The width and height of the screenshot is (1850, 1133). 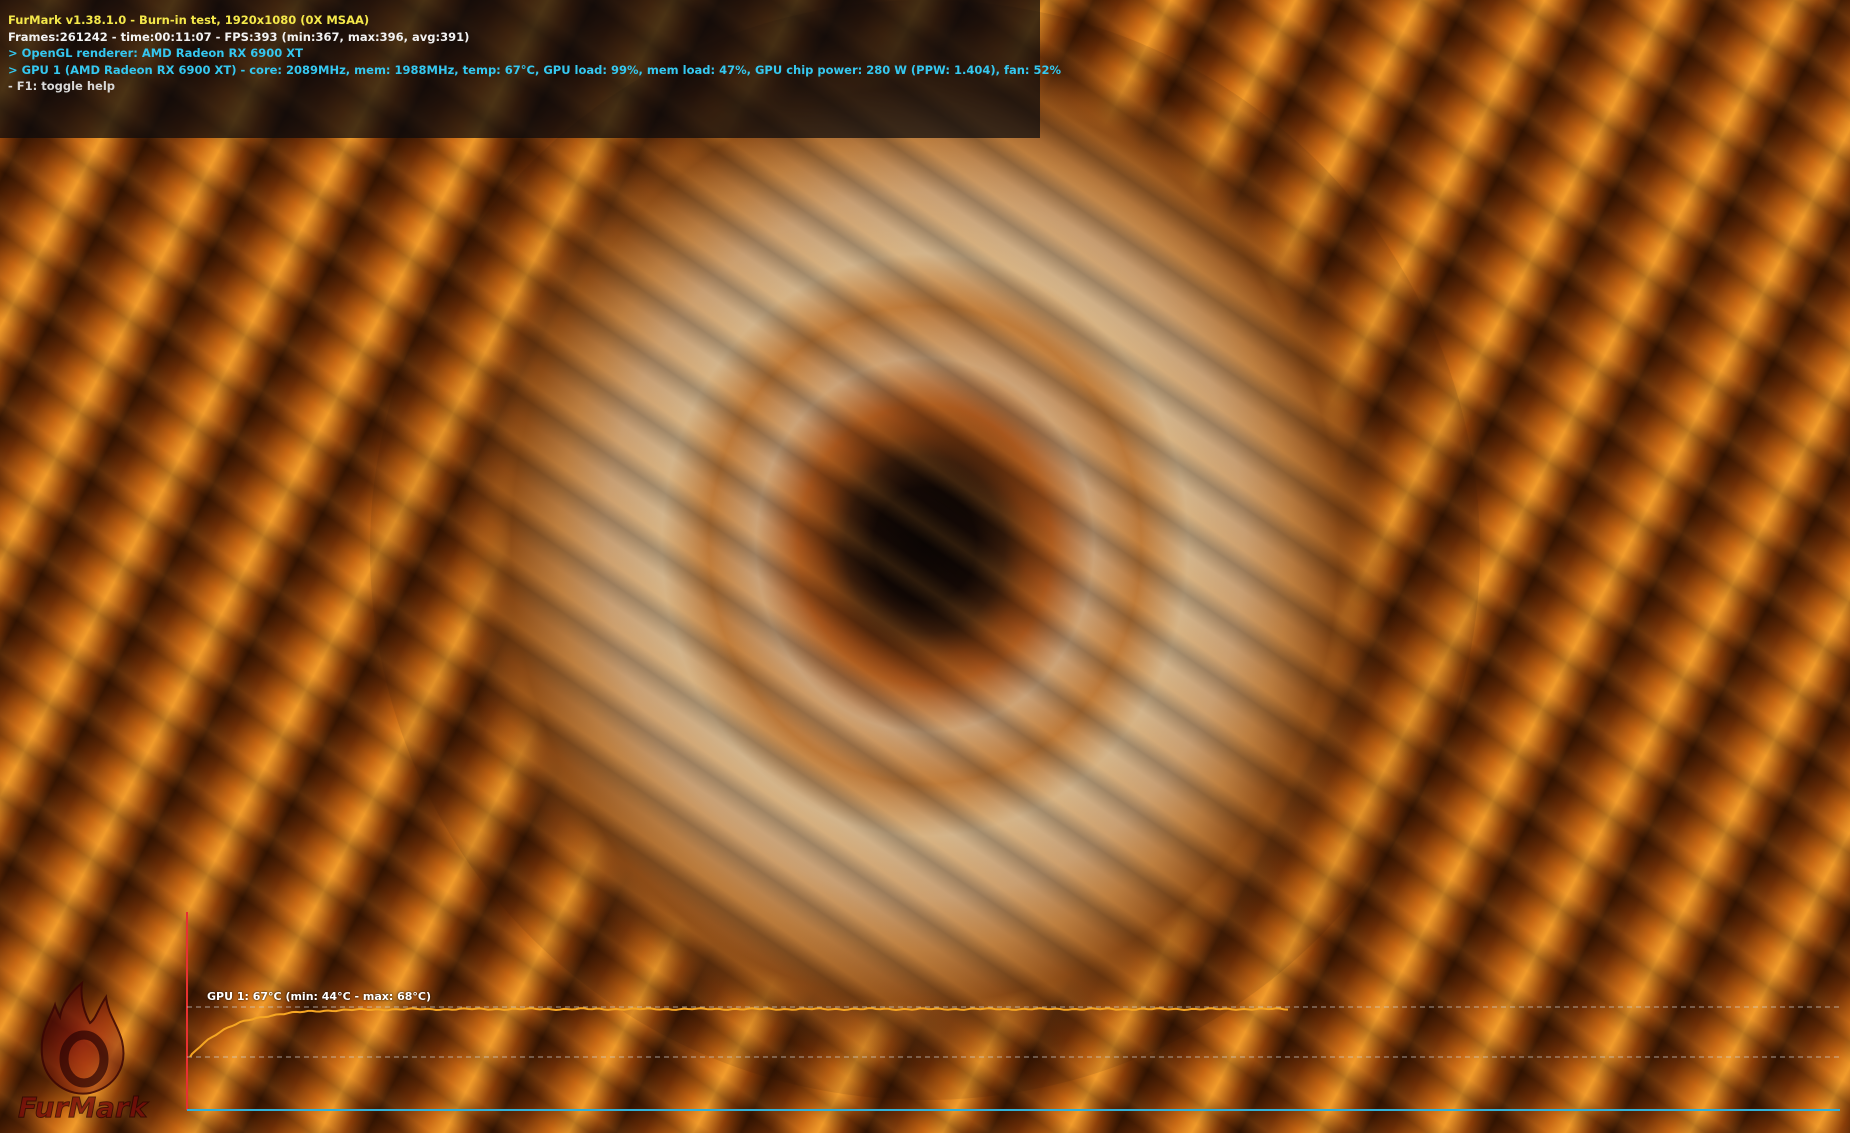 What do you see at coordinates (319, 996) in the screenshot?
I see `graph-temperature-label: GPU 1: 67°C (min: 44°C - max: 68°C)` at bounding box center [319, 996].